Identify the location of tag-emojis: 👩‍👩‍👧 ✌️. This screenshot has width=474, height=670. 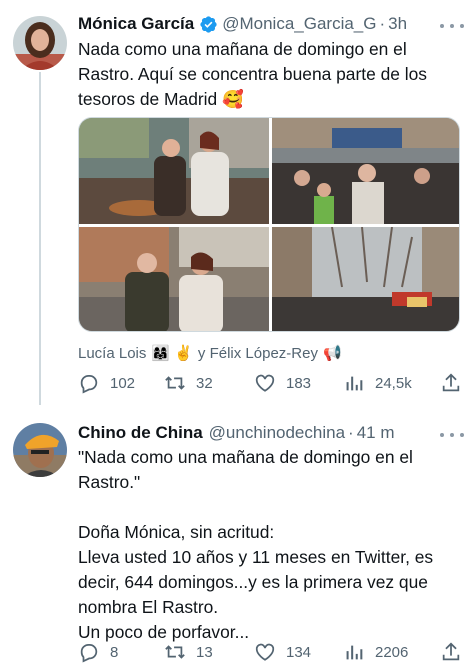
(172, 353).